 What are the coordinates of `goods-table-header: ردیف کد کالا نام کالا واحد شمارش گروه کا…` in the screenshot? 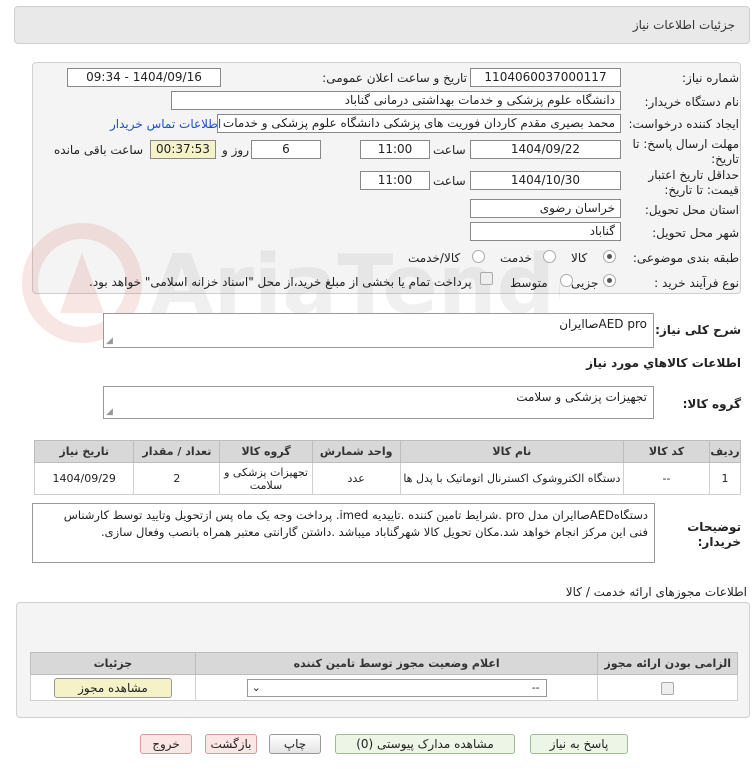 It's located at (387, 451).